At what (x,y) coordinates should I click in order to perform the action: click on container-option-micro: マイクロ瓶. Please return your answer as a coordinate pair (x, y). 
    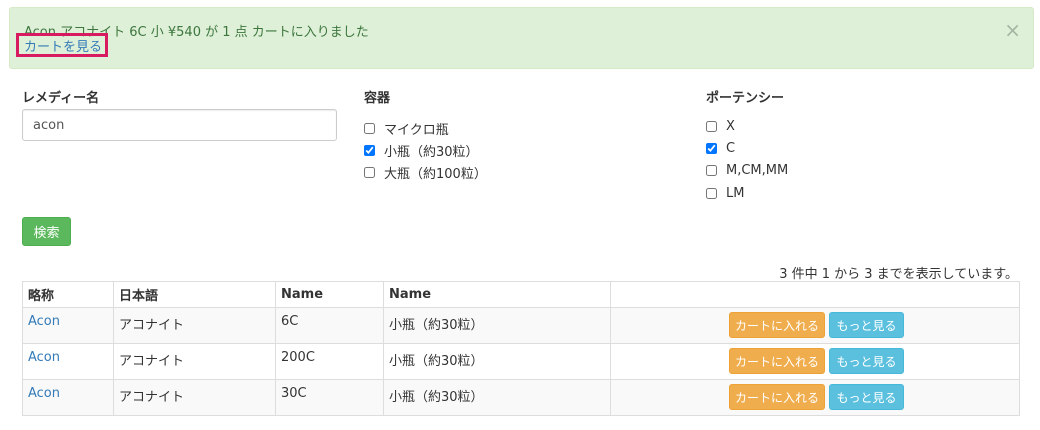
    Looking at the image, I should click on (406, 128).